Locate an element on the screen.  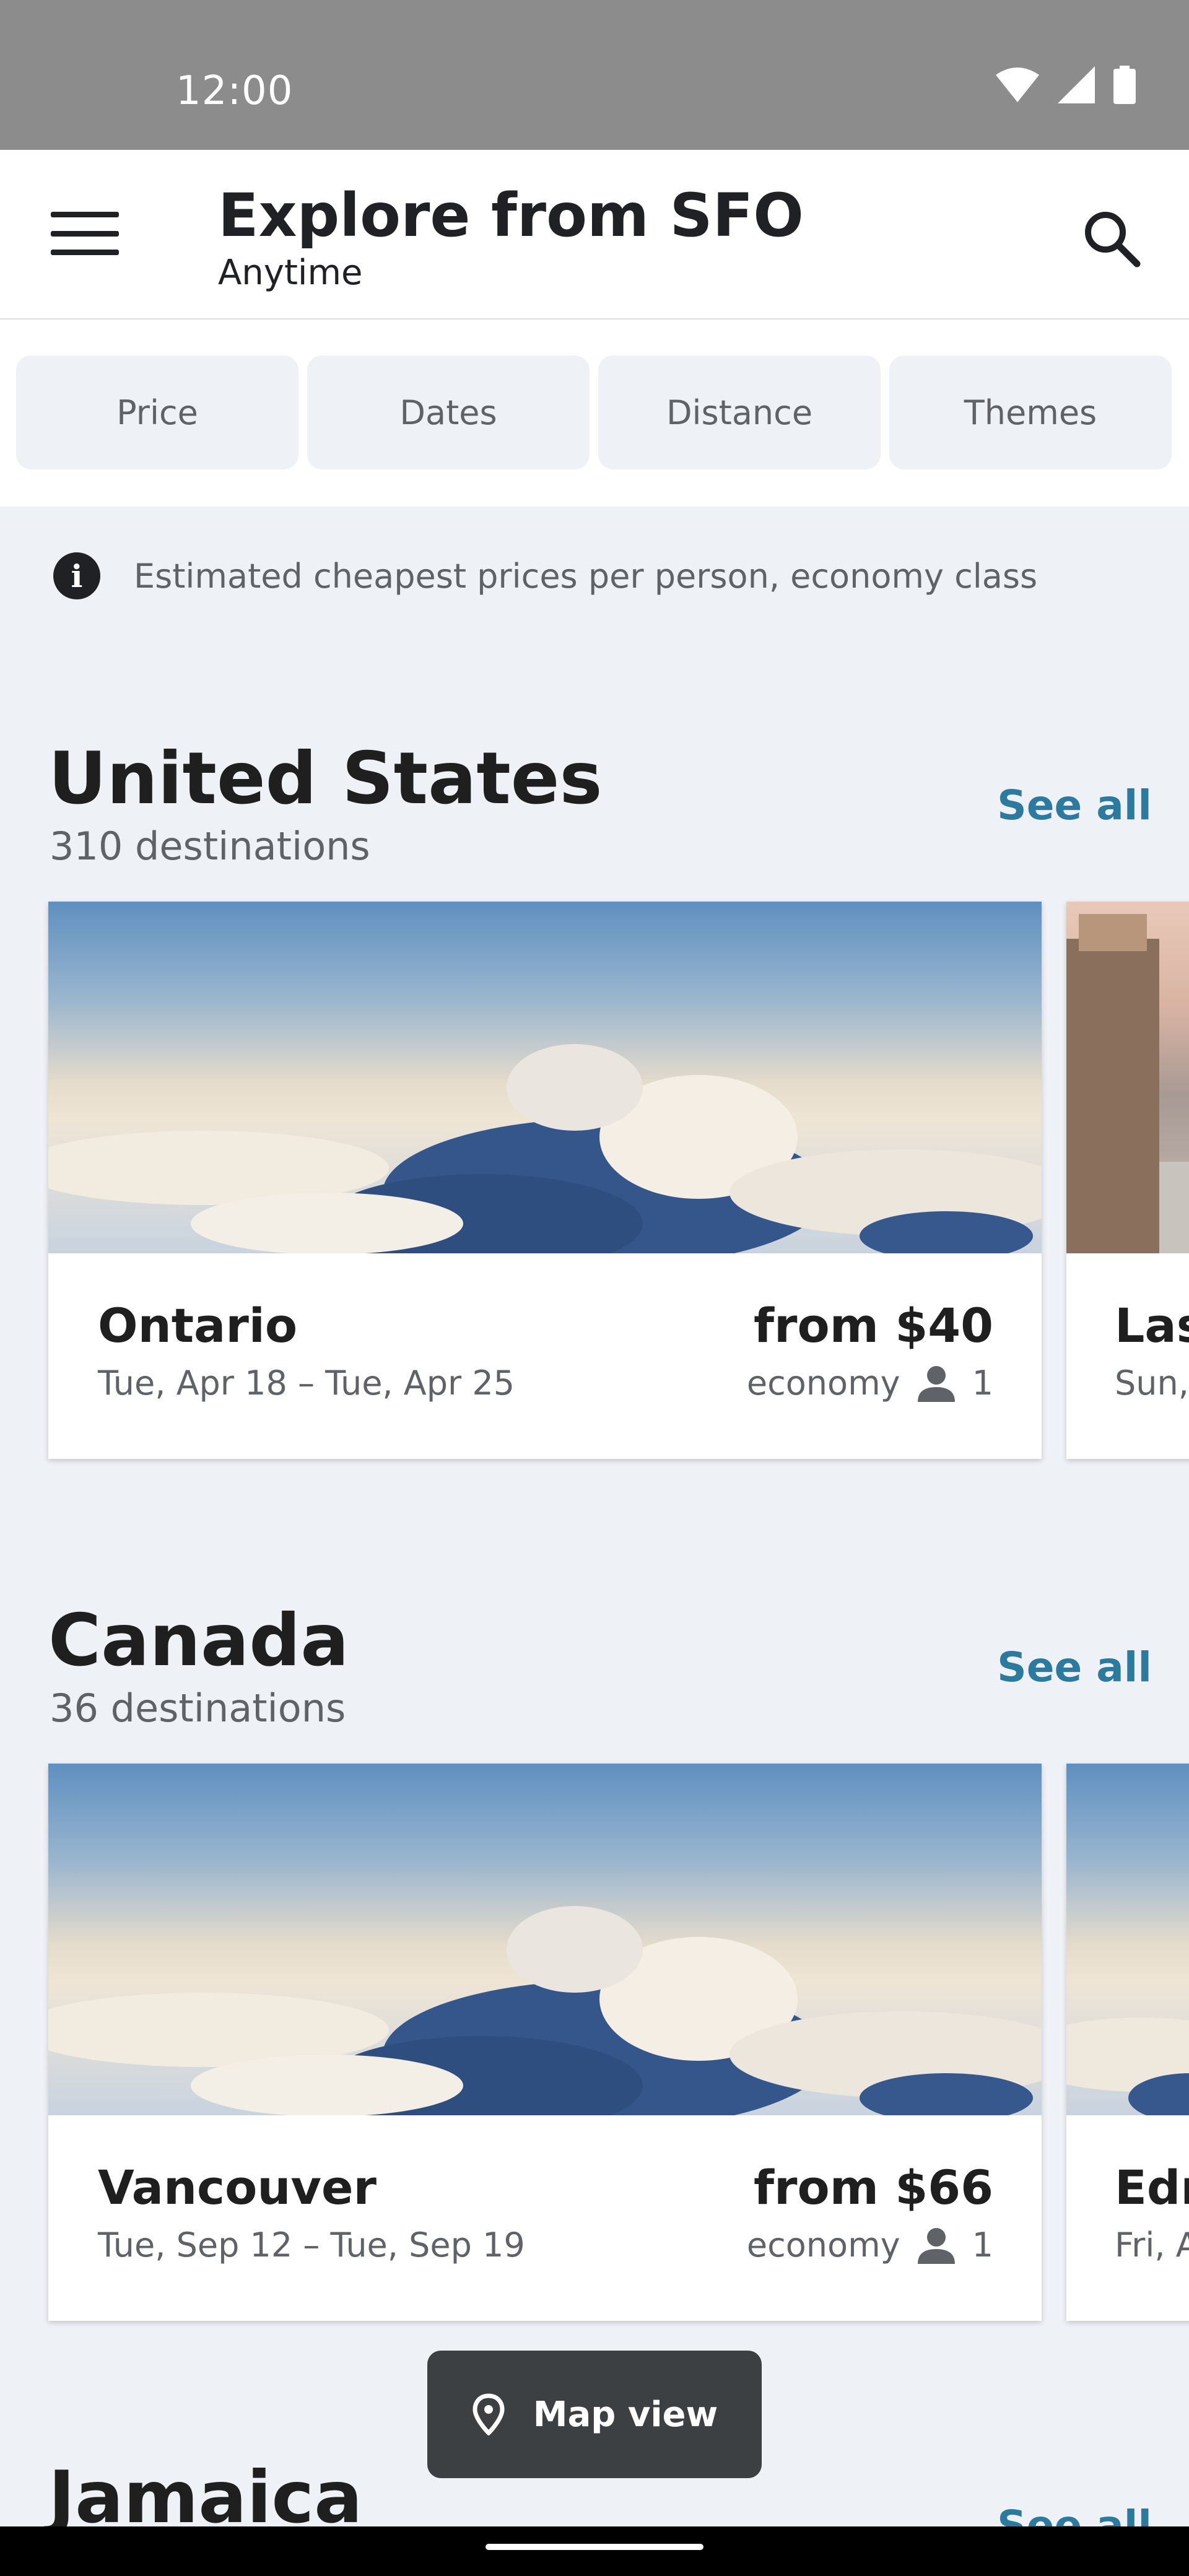
destination-card-peek: Las Sun, is located at coordinates (1127, 1180).